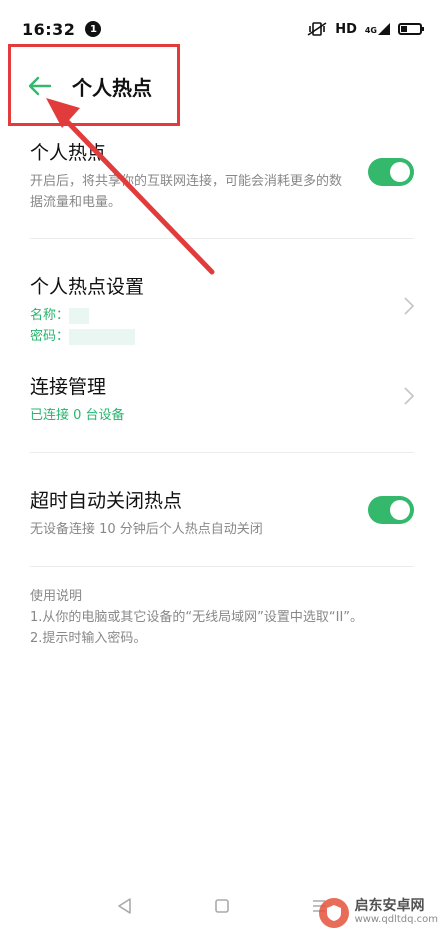  I want to click on hotspot-settings-row: 个人热点设置 名称： 密码：, so click(222, 309).